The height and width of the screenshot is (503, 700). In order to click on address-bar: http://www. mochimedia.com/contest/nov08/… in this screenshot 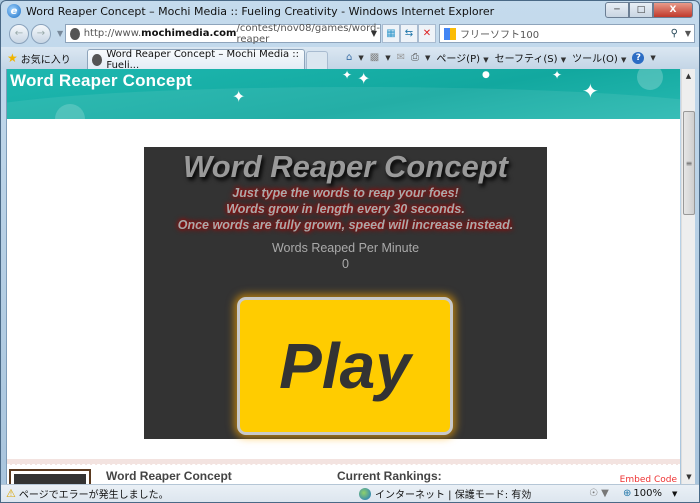, I will do `click(223, 33)`.